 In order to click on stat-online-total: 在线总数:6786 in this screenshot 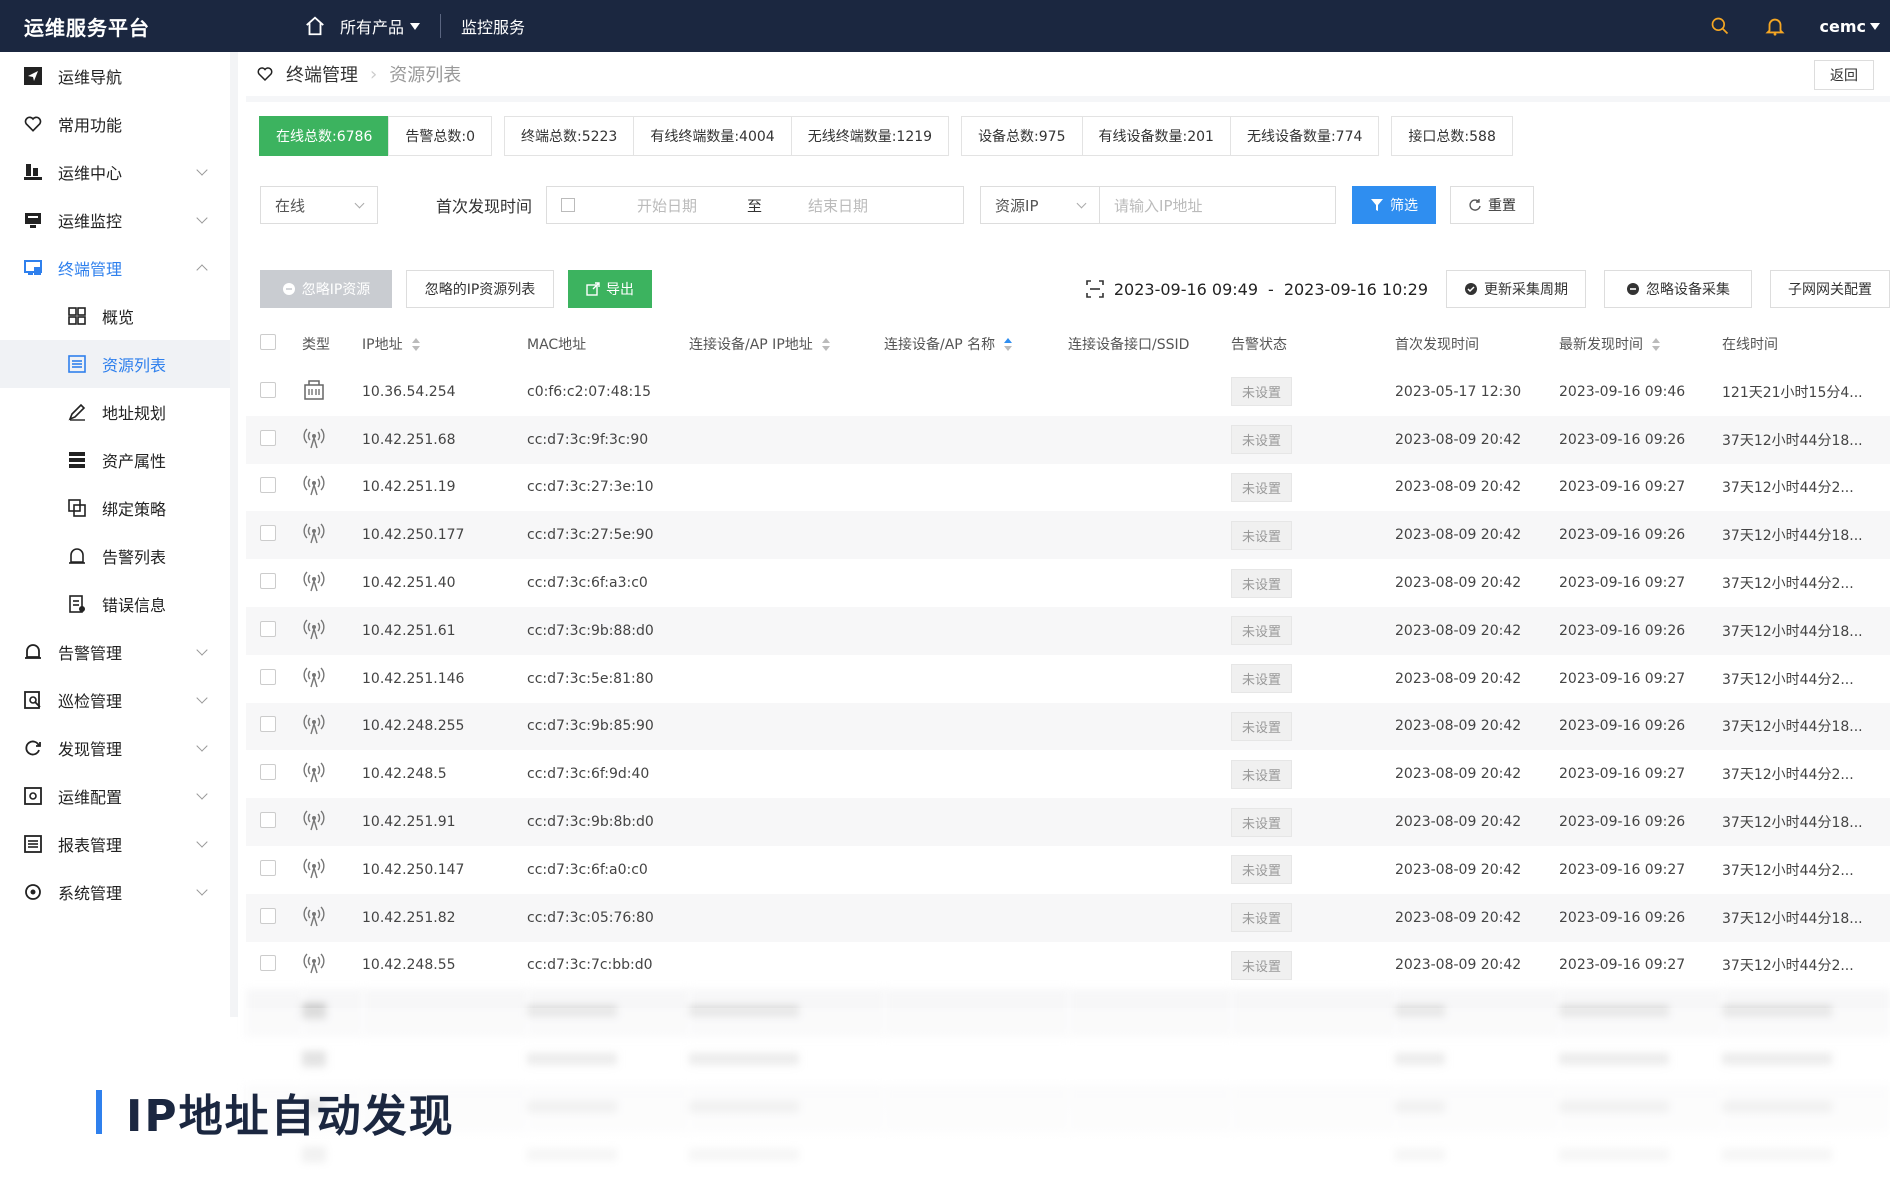, I will do `click(324, 136)`.